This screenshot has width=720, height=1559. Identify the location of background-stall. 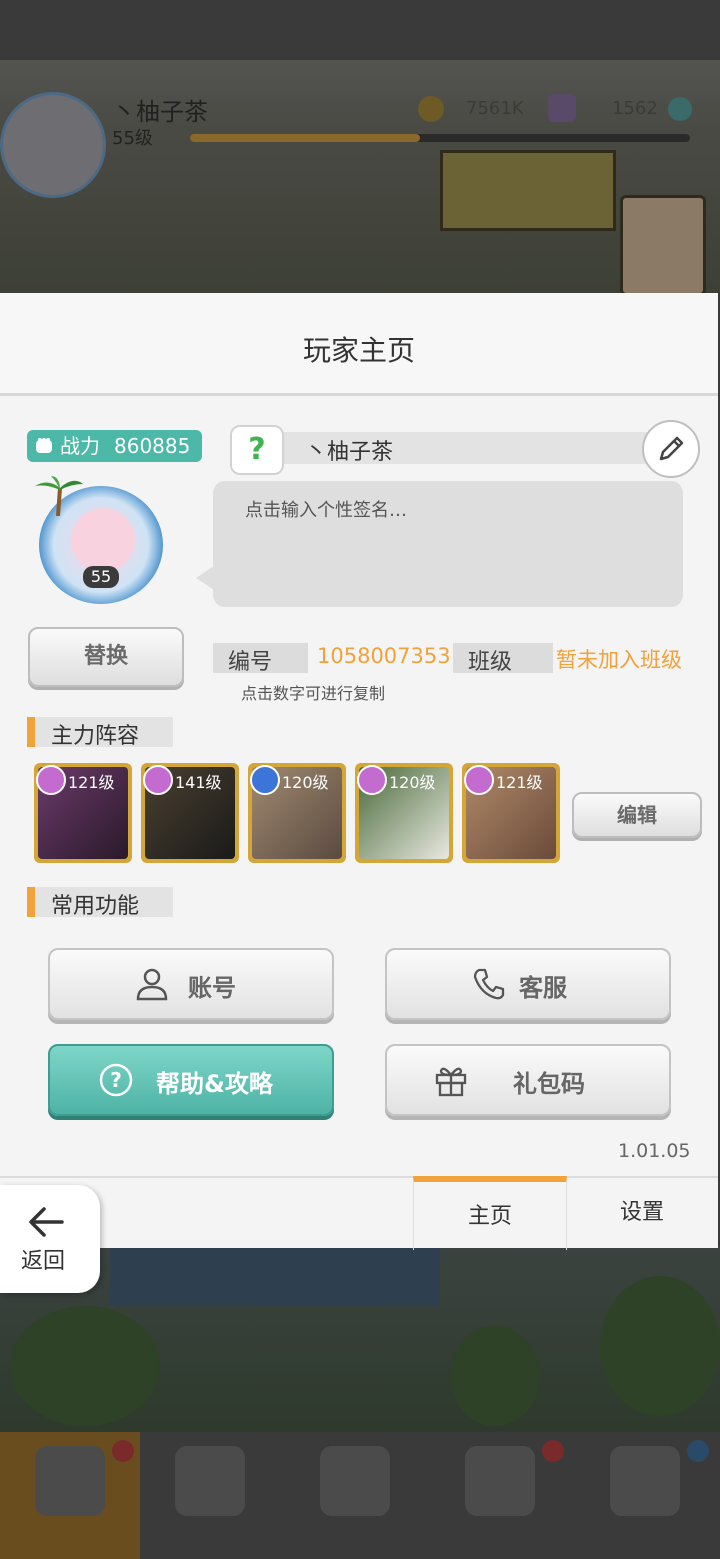
(663, 245).